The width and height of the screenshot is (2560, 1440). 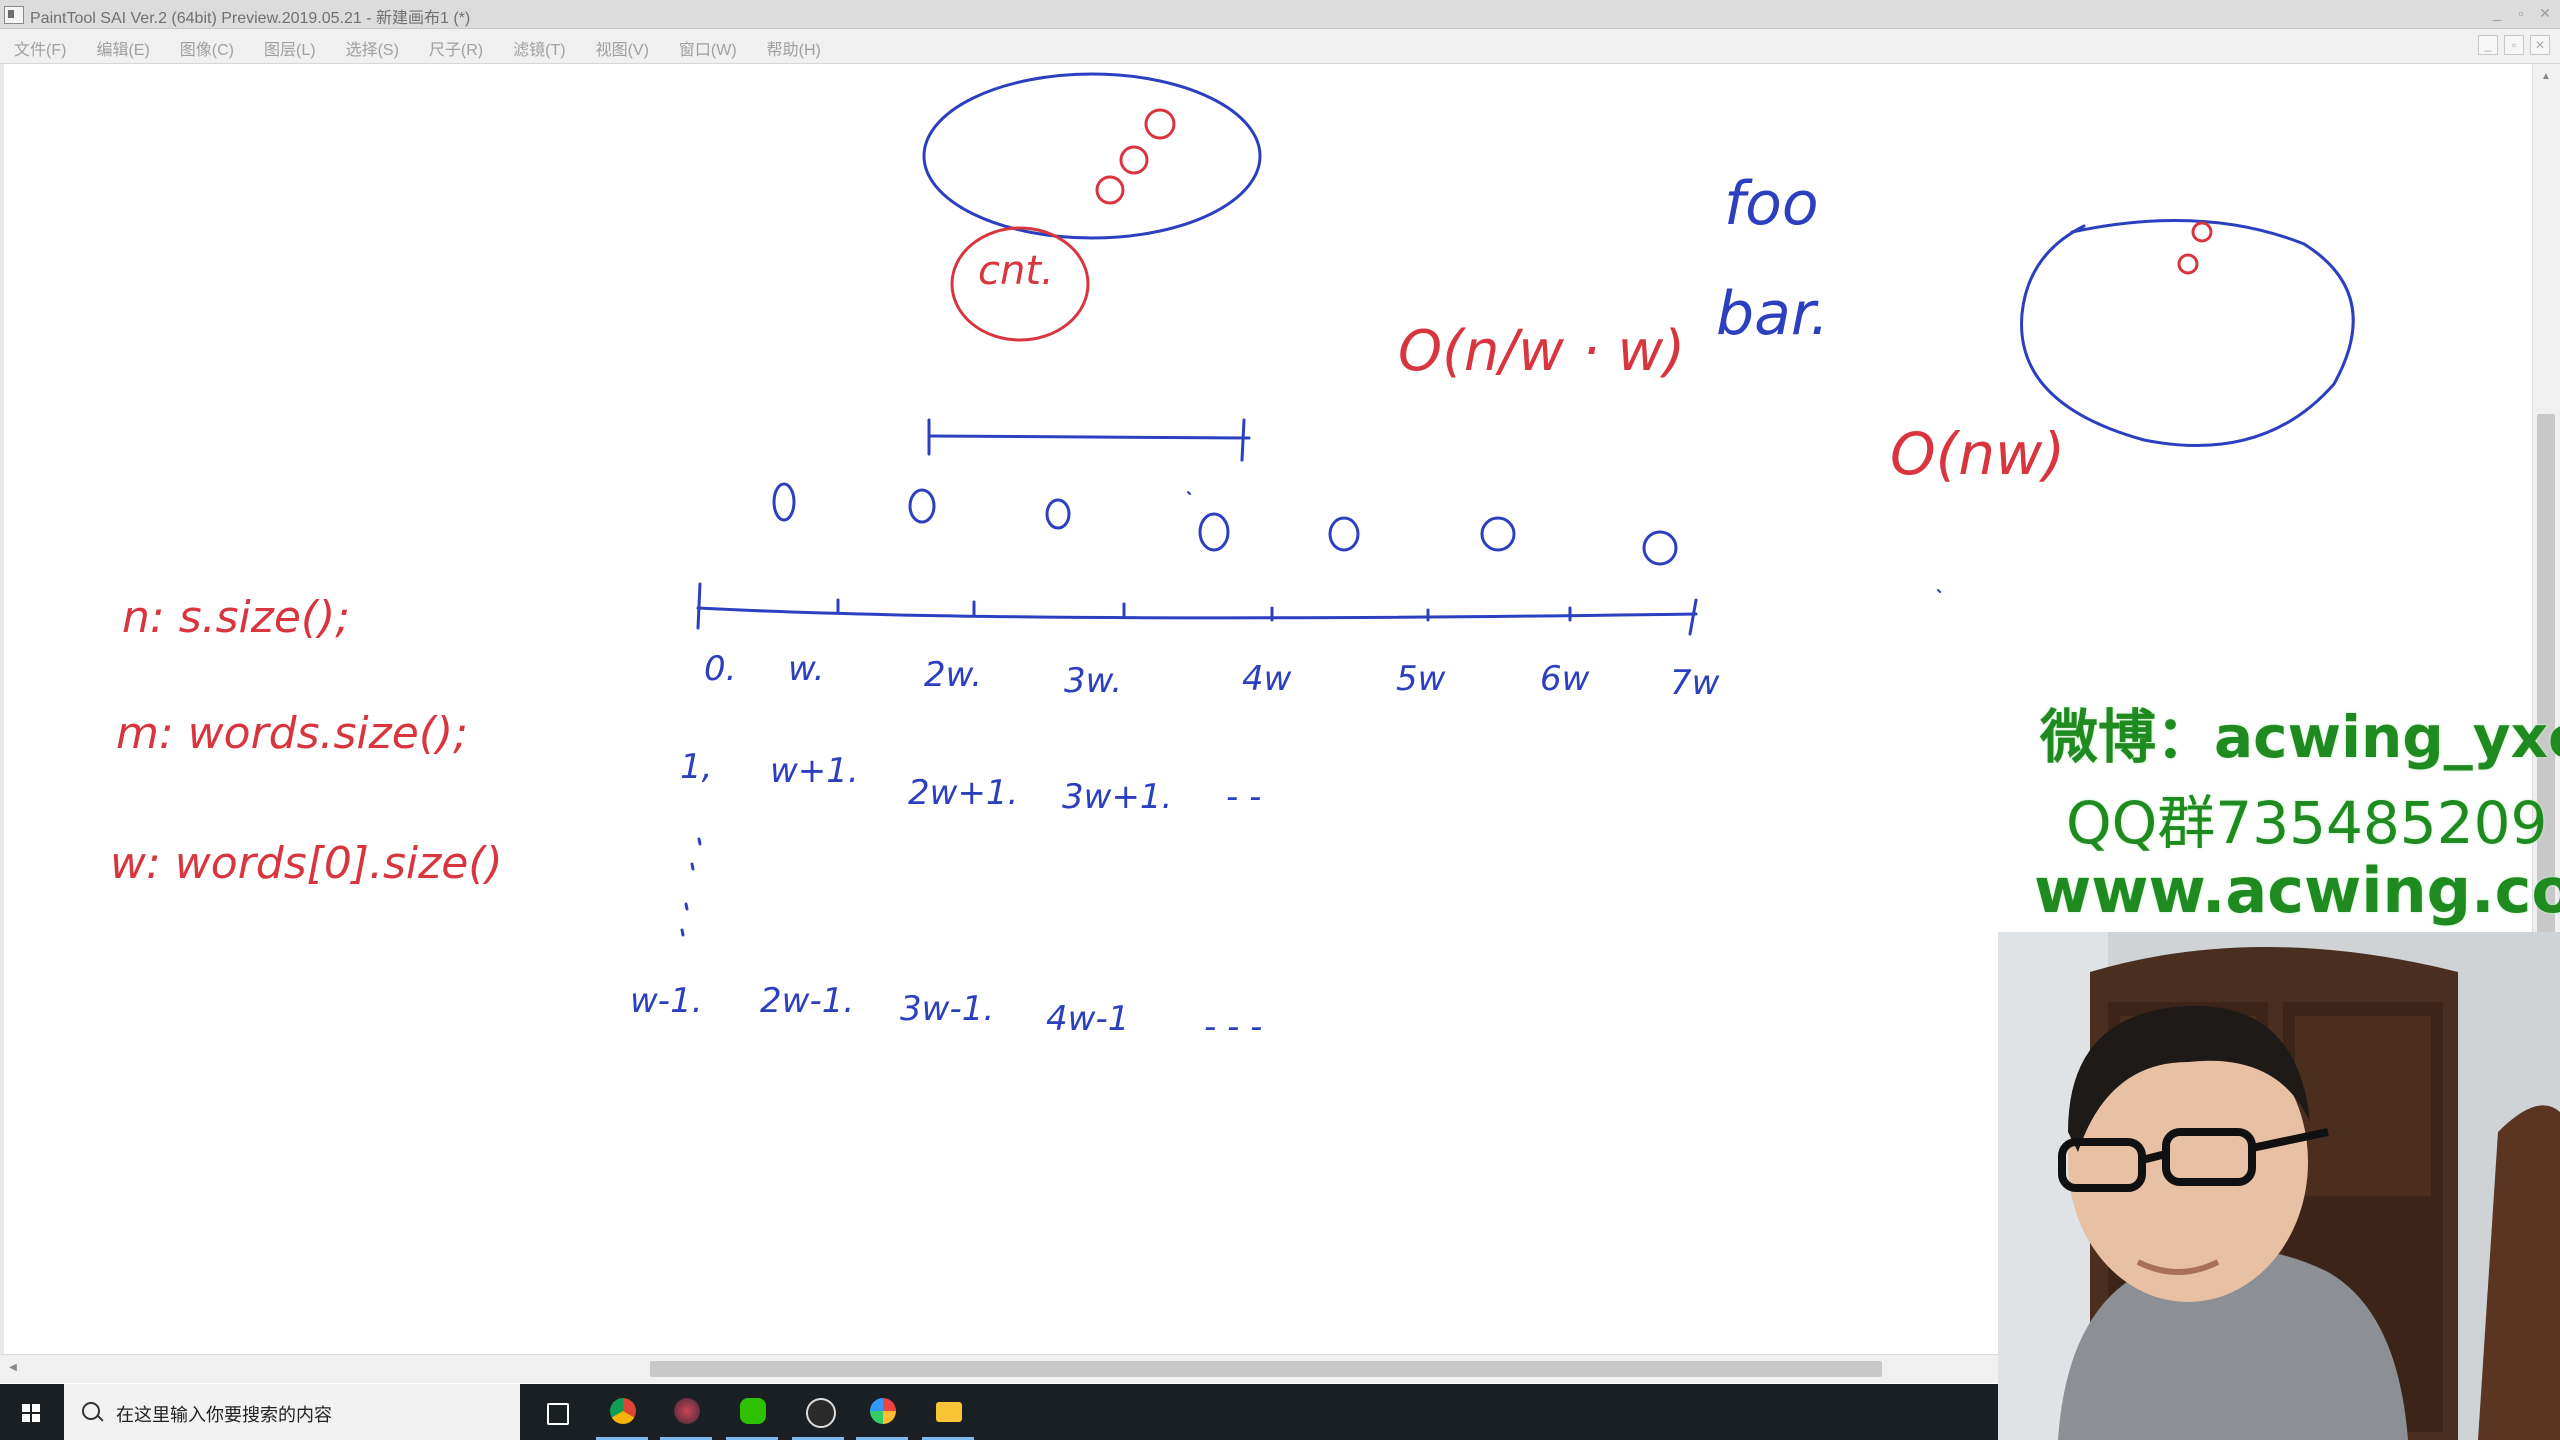 What do you see at coordinates (1087, 1019) in the screenshot?
I see `row3-label: 4w-1` at bounding box center [1087, 1019].